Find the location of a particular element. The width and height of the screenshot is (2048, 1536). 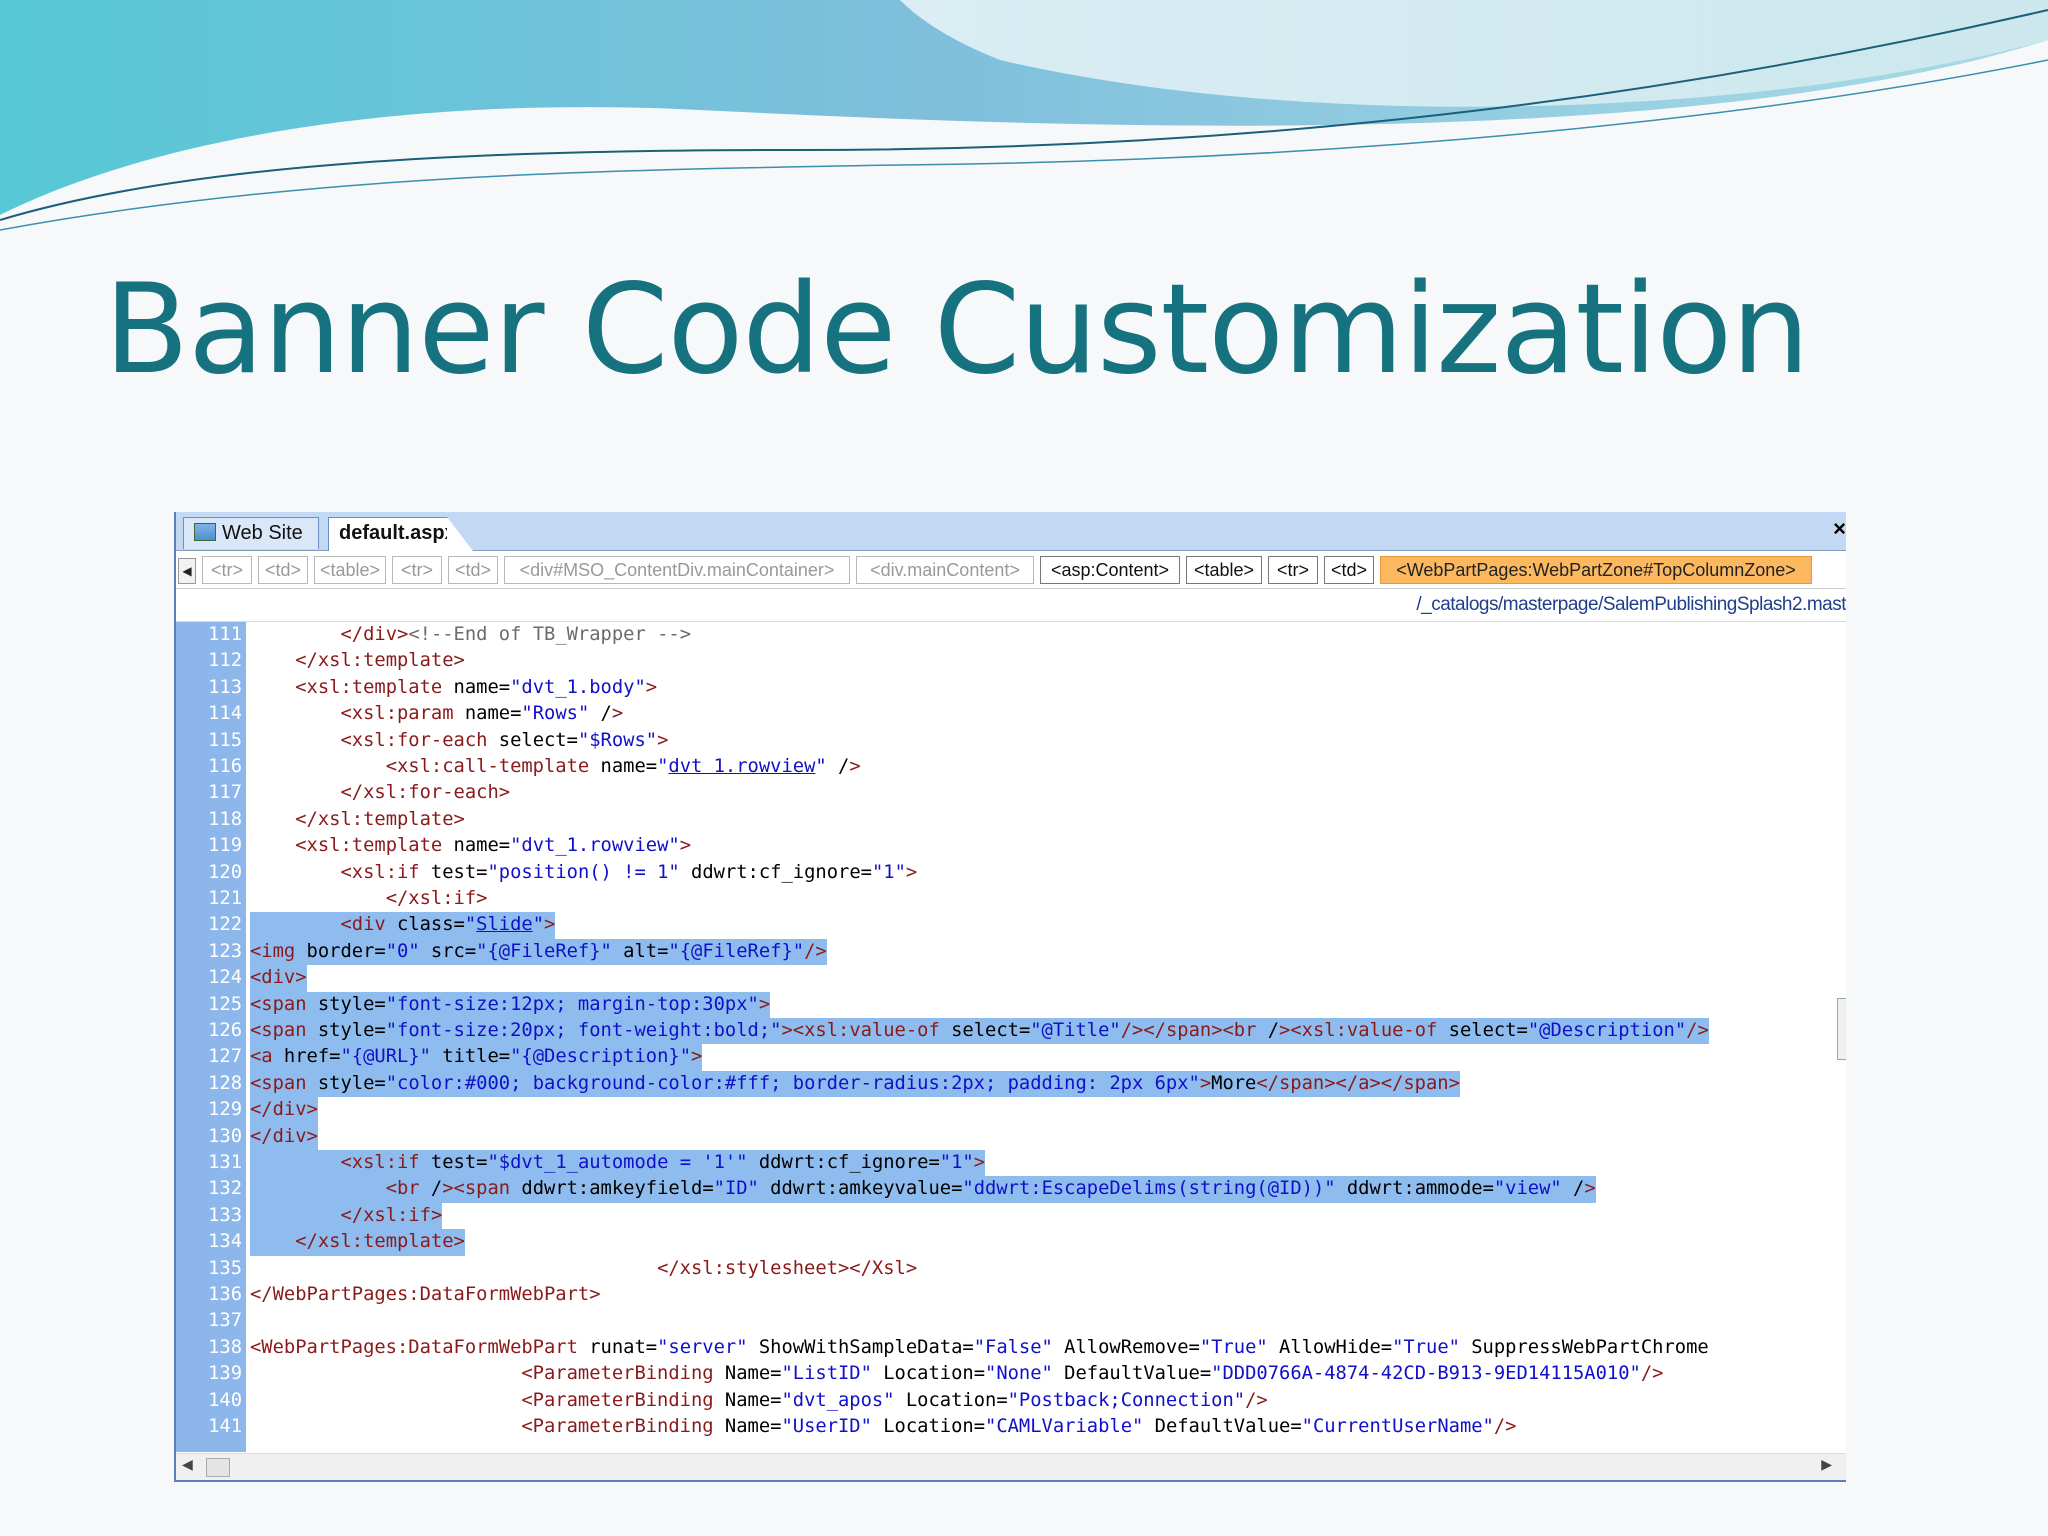

code-line: 134 </xsl:template> is located at coordinates (1006, 1242).